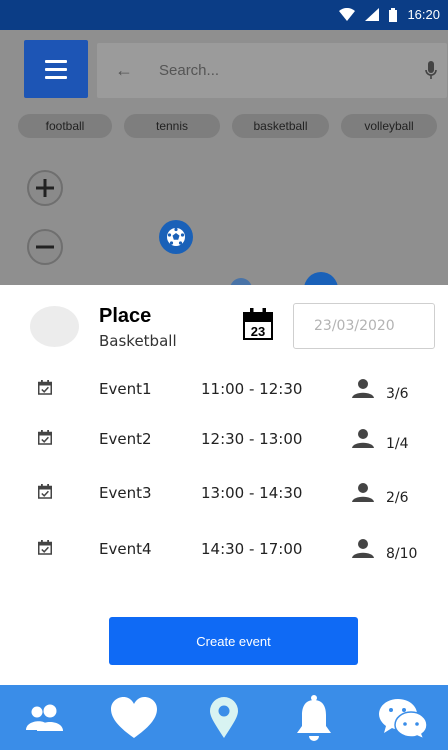 This screenshot has width=448, height=750. Describe the element at coordinates (280, 126) in the screenshot. I see `chip-basketball: basketball` at that location.